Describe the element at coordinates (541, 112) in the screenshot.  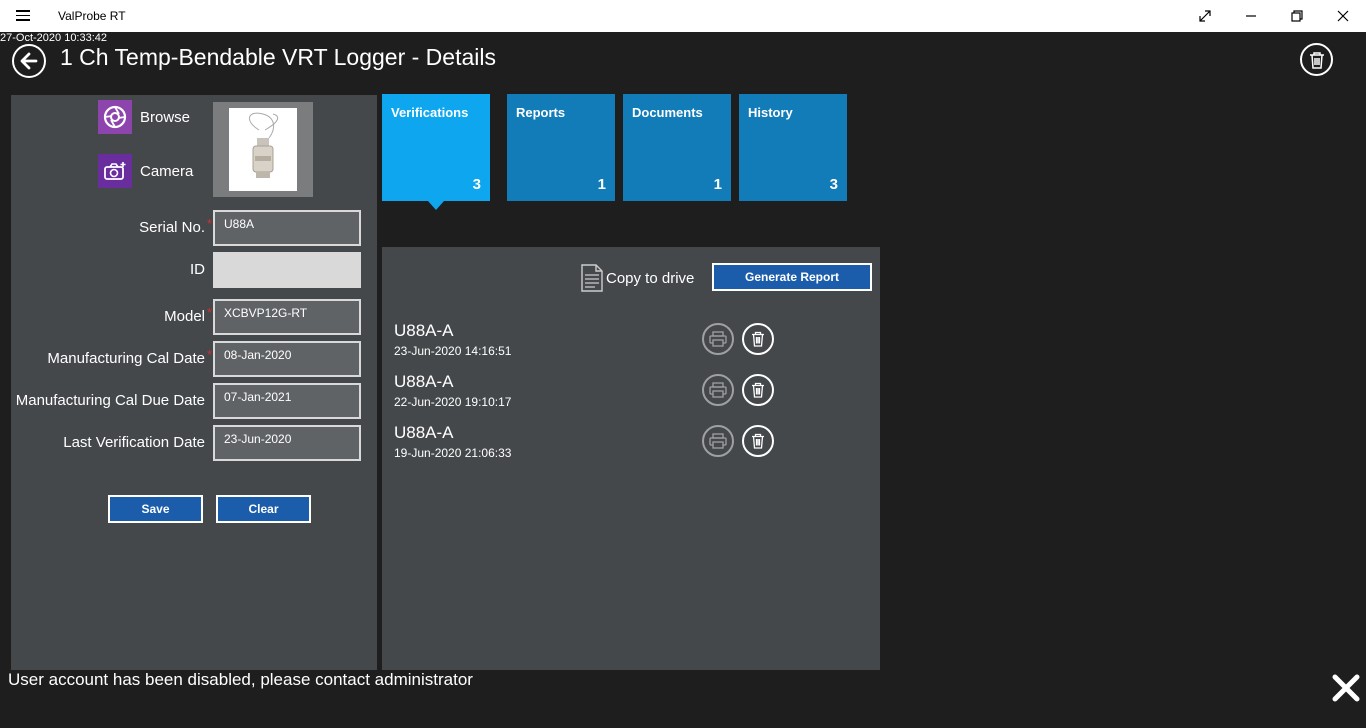
I see `tile-label: Reports` at that location.